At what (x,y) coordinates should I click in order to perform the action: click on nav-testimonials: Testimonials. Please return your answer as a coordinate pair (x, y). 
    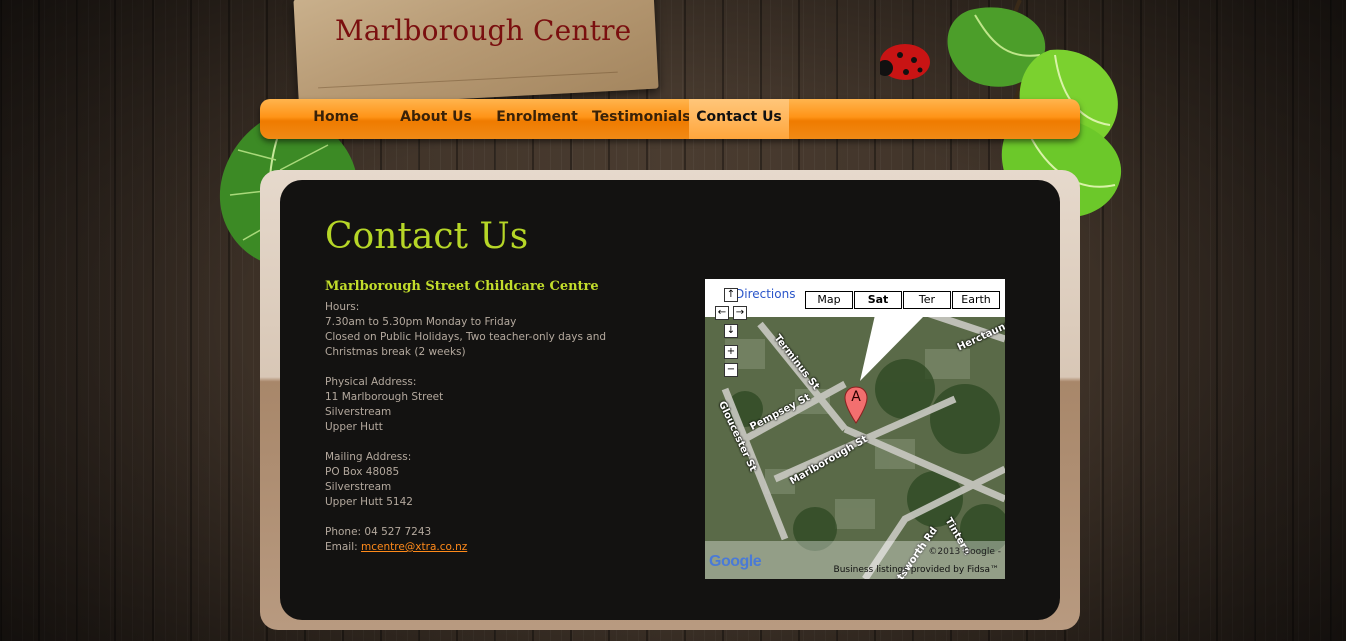
    Looking at the image, I should click on (641, 119).